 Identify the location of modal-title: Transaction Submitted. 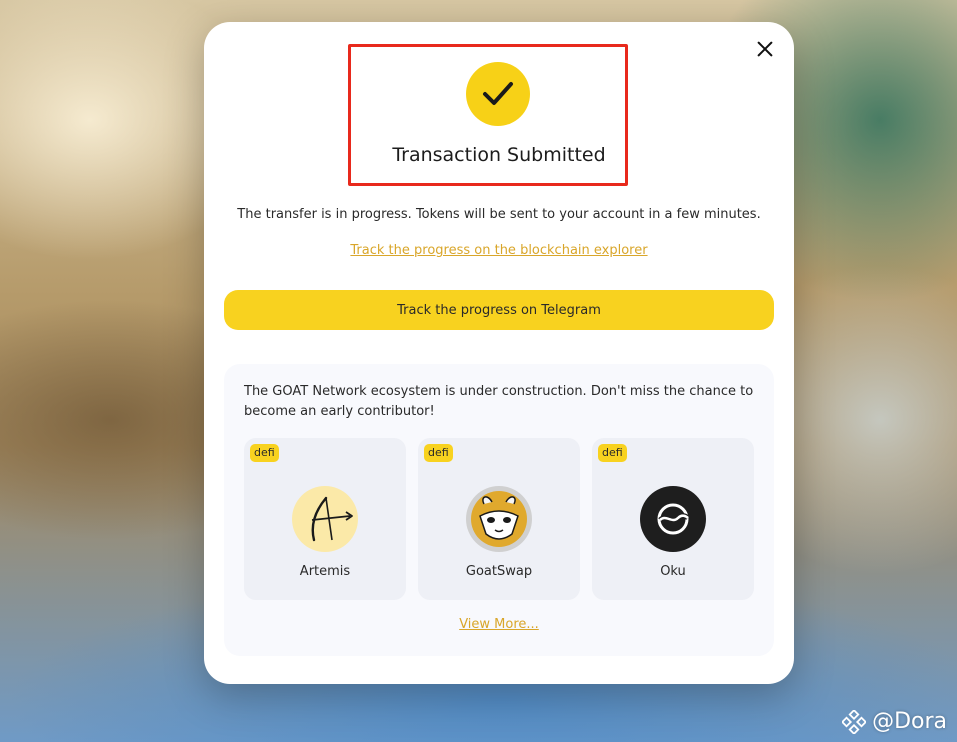
(499, 155).